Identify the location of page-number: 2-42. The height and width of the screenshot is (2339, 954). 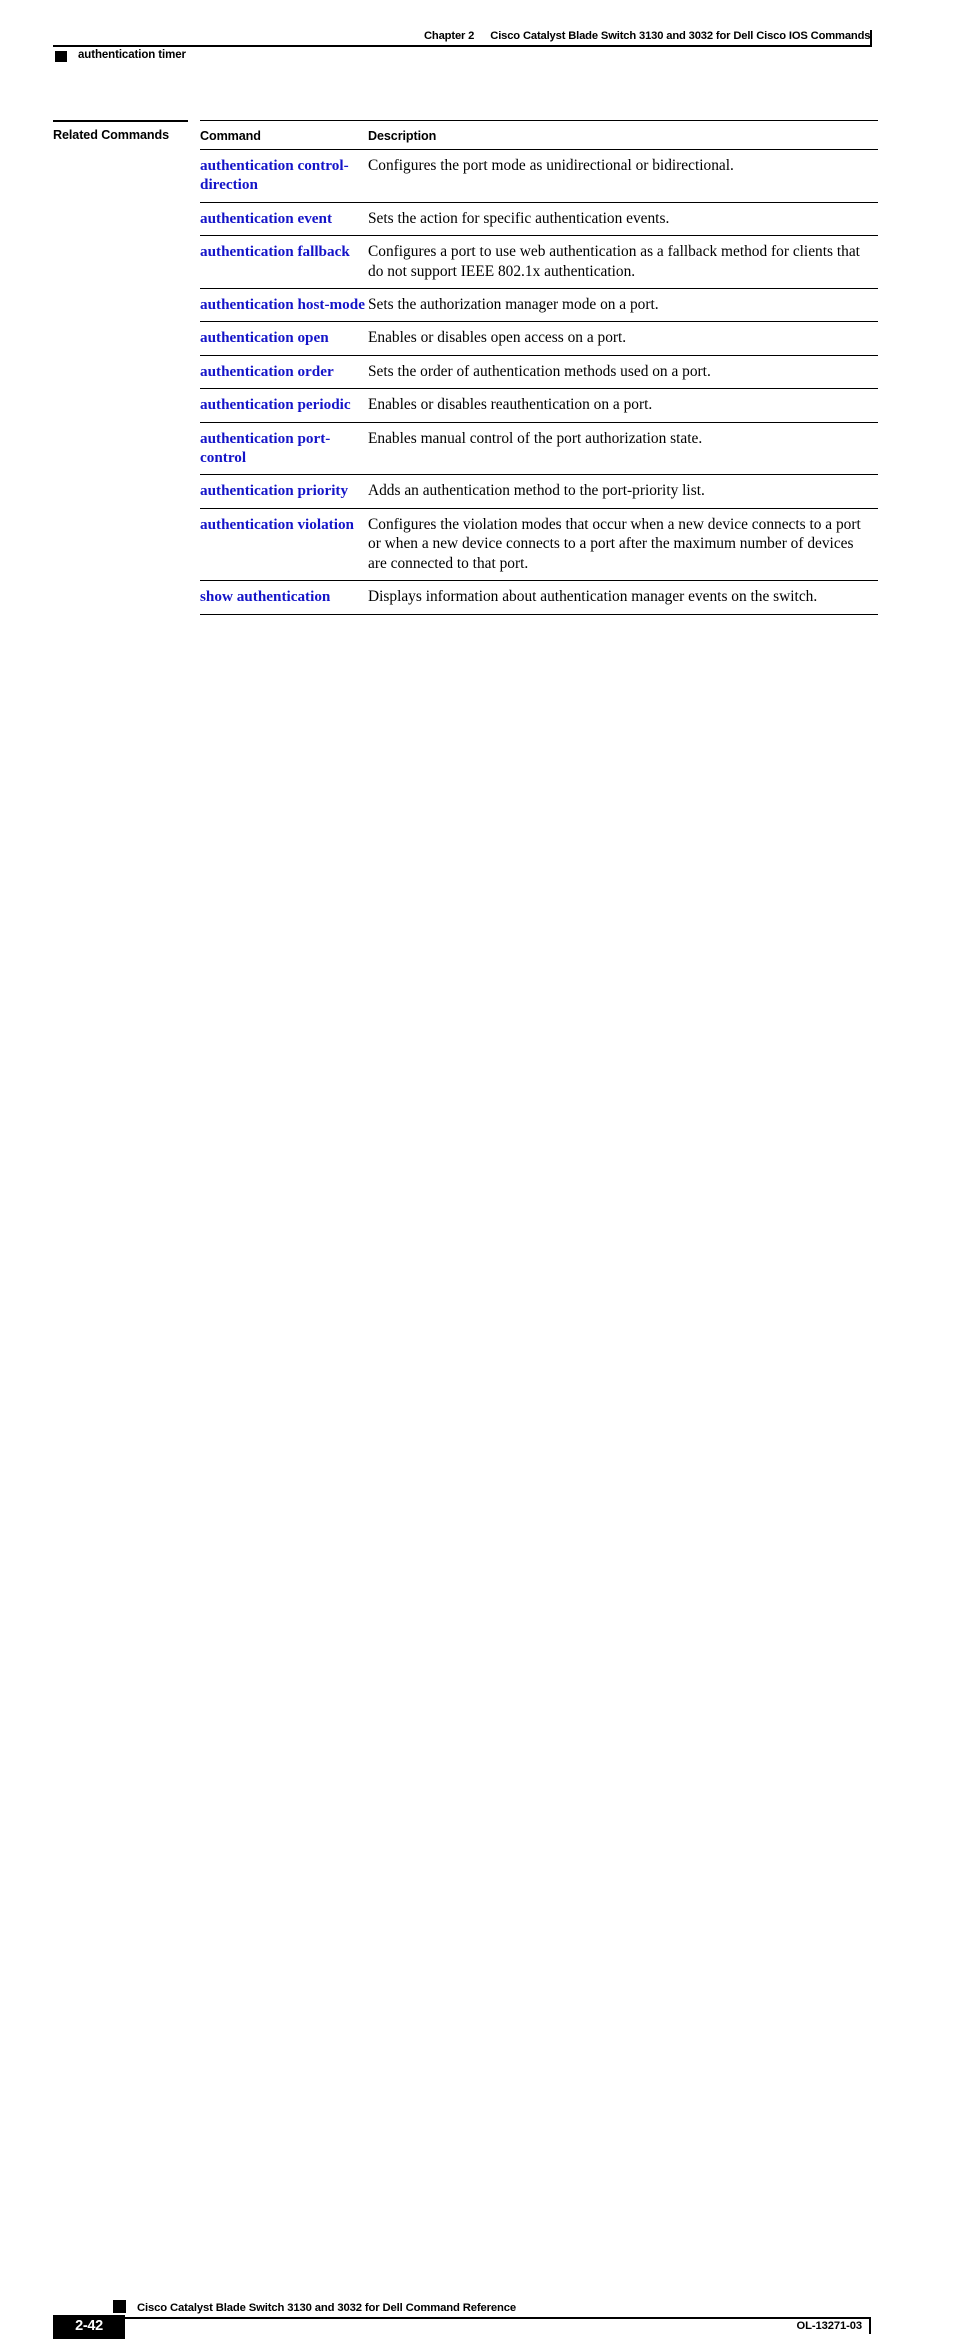
(89, 2326).